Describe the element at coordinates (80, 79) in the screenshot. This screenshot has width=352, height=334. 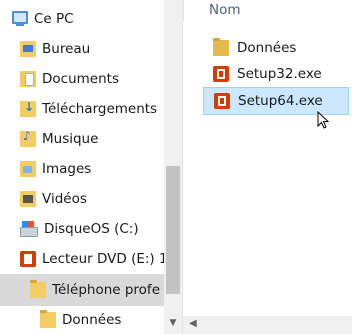
I see `nav-item-label: Documents` at that location.